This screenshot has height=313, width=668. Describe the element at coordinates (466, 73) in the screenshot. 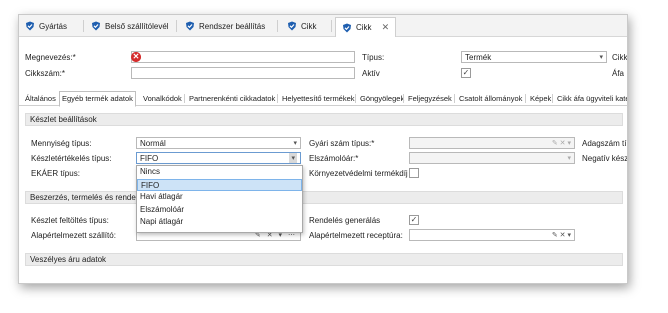

I see `aktiv-checkbox: ✓` at that location.